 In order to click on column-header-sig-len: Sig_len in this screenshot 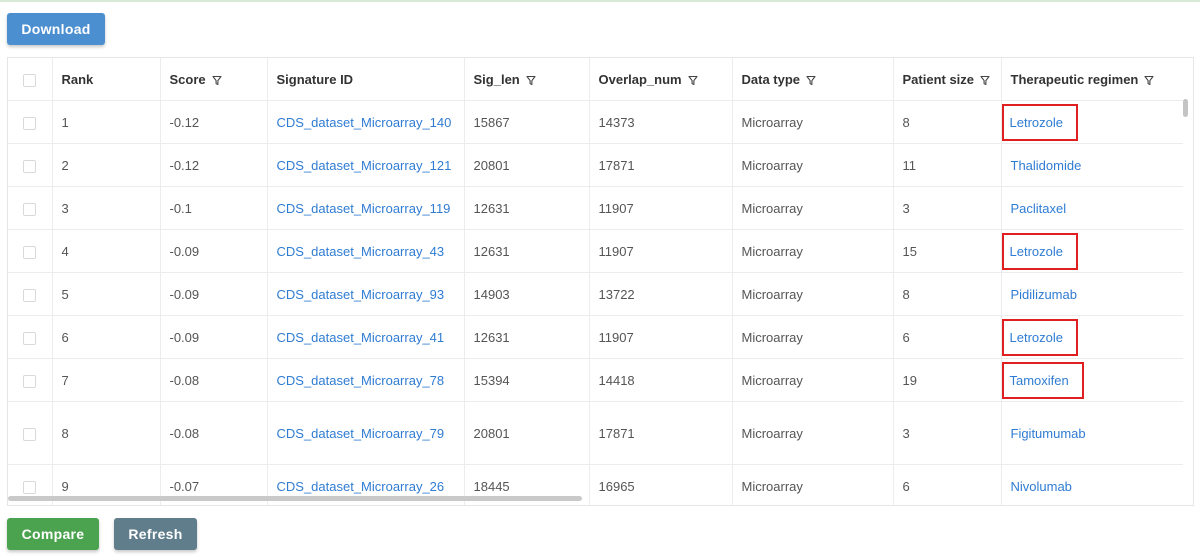, I will do `click(527, 79)`.